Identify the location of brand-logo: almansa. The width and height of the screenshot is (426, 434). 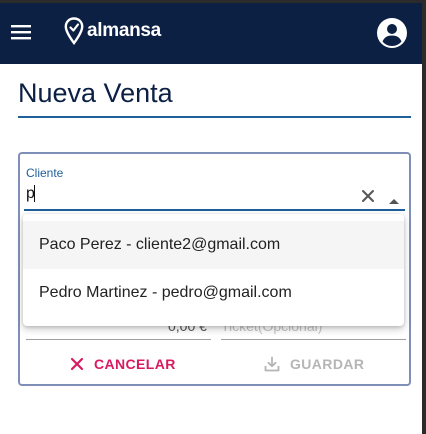
(112, 31).